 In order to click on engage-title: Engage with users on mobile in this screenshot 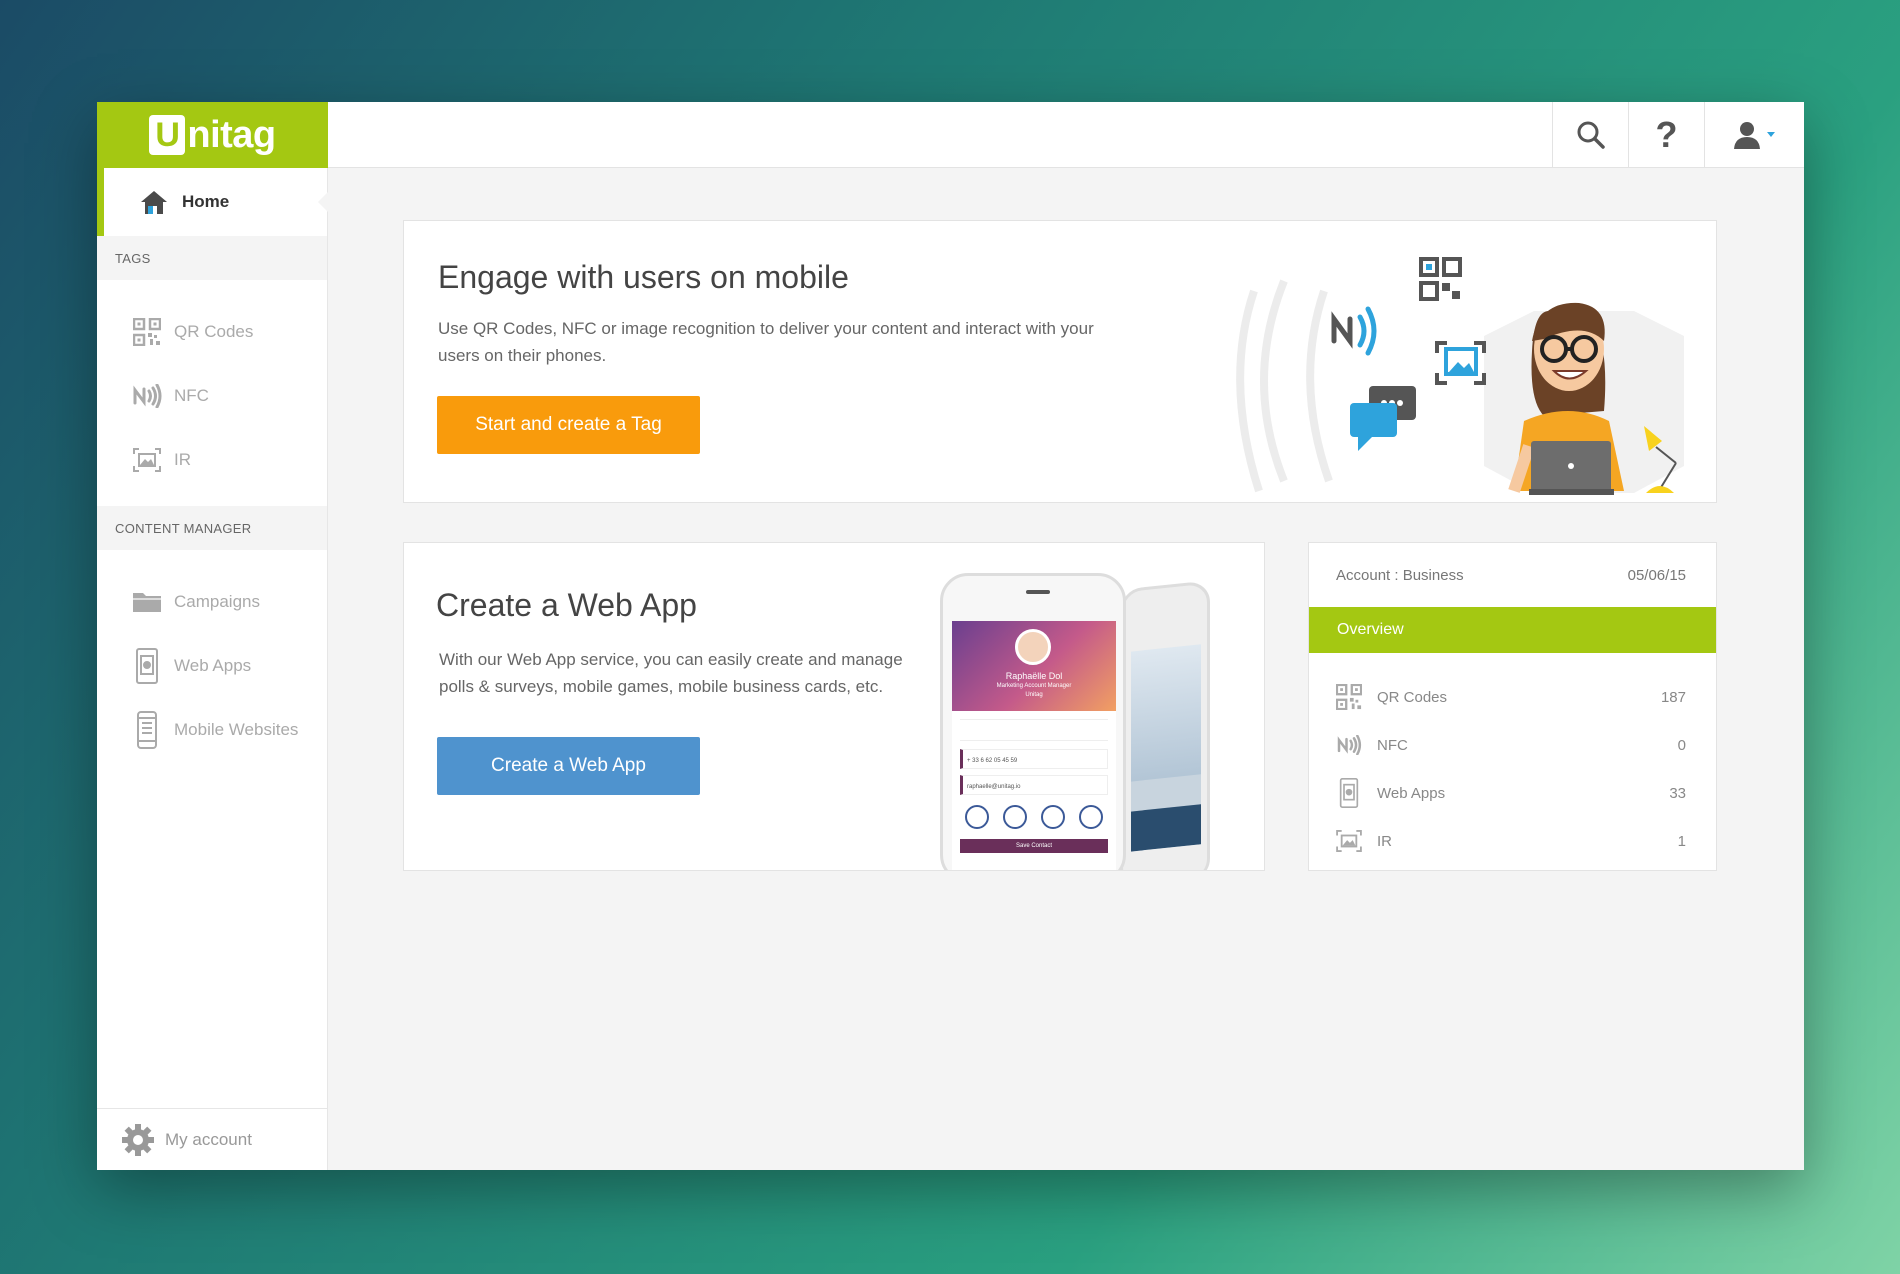, I will do `click(643, 277)`.